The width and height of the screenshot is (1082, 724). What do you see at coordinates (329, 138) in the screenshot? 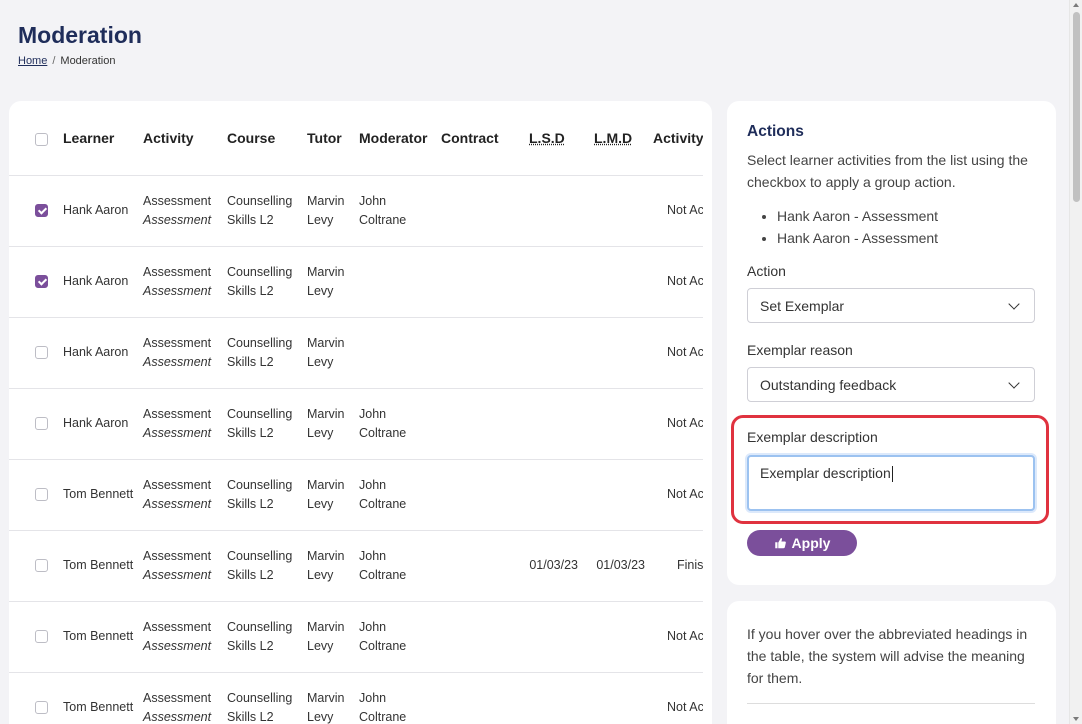
I see `column-header-tutor: Tutor` at bounding box center [329, 138].